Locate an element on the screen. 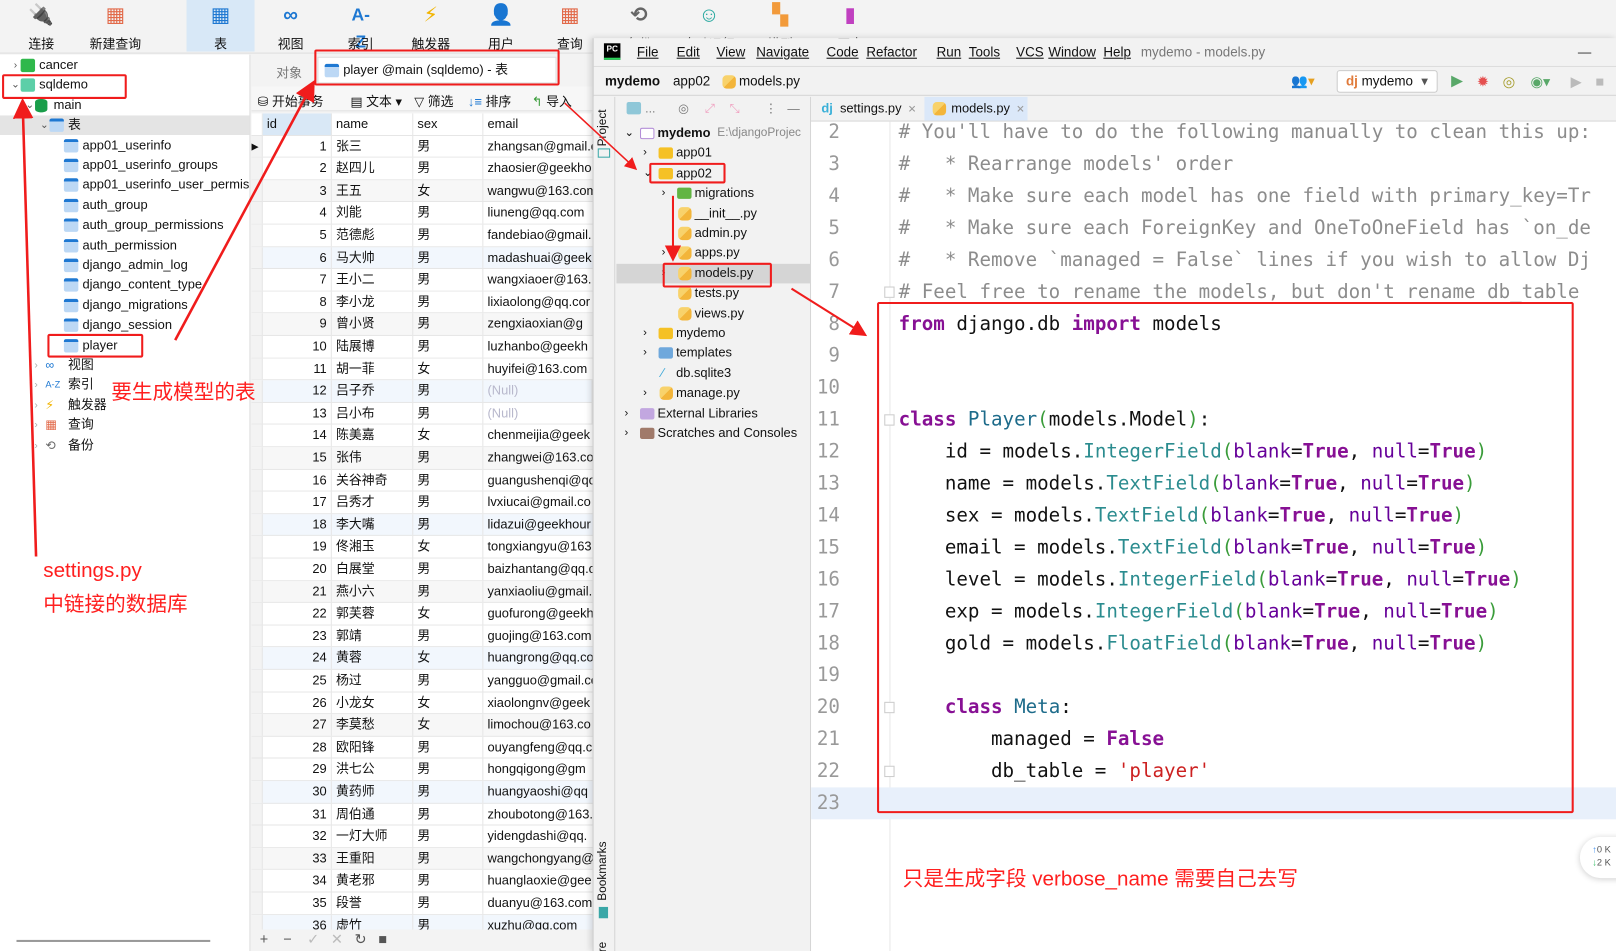  arrow-to-app02 is located at coordinates (601, 136).